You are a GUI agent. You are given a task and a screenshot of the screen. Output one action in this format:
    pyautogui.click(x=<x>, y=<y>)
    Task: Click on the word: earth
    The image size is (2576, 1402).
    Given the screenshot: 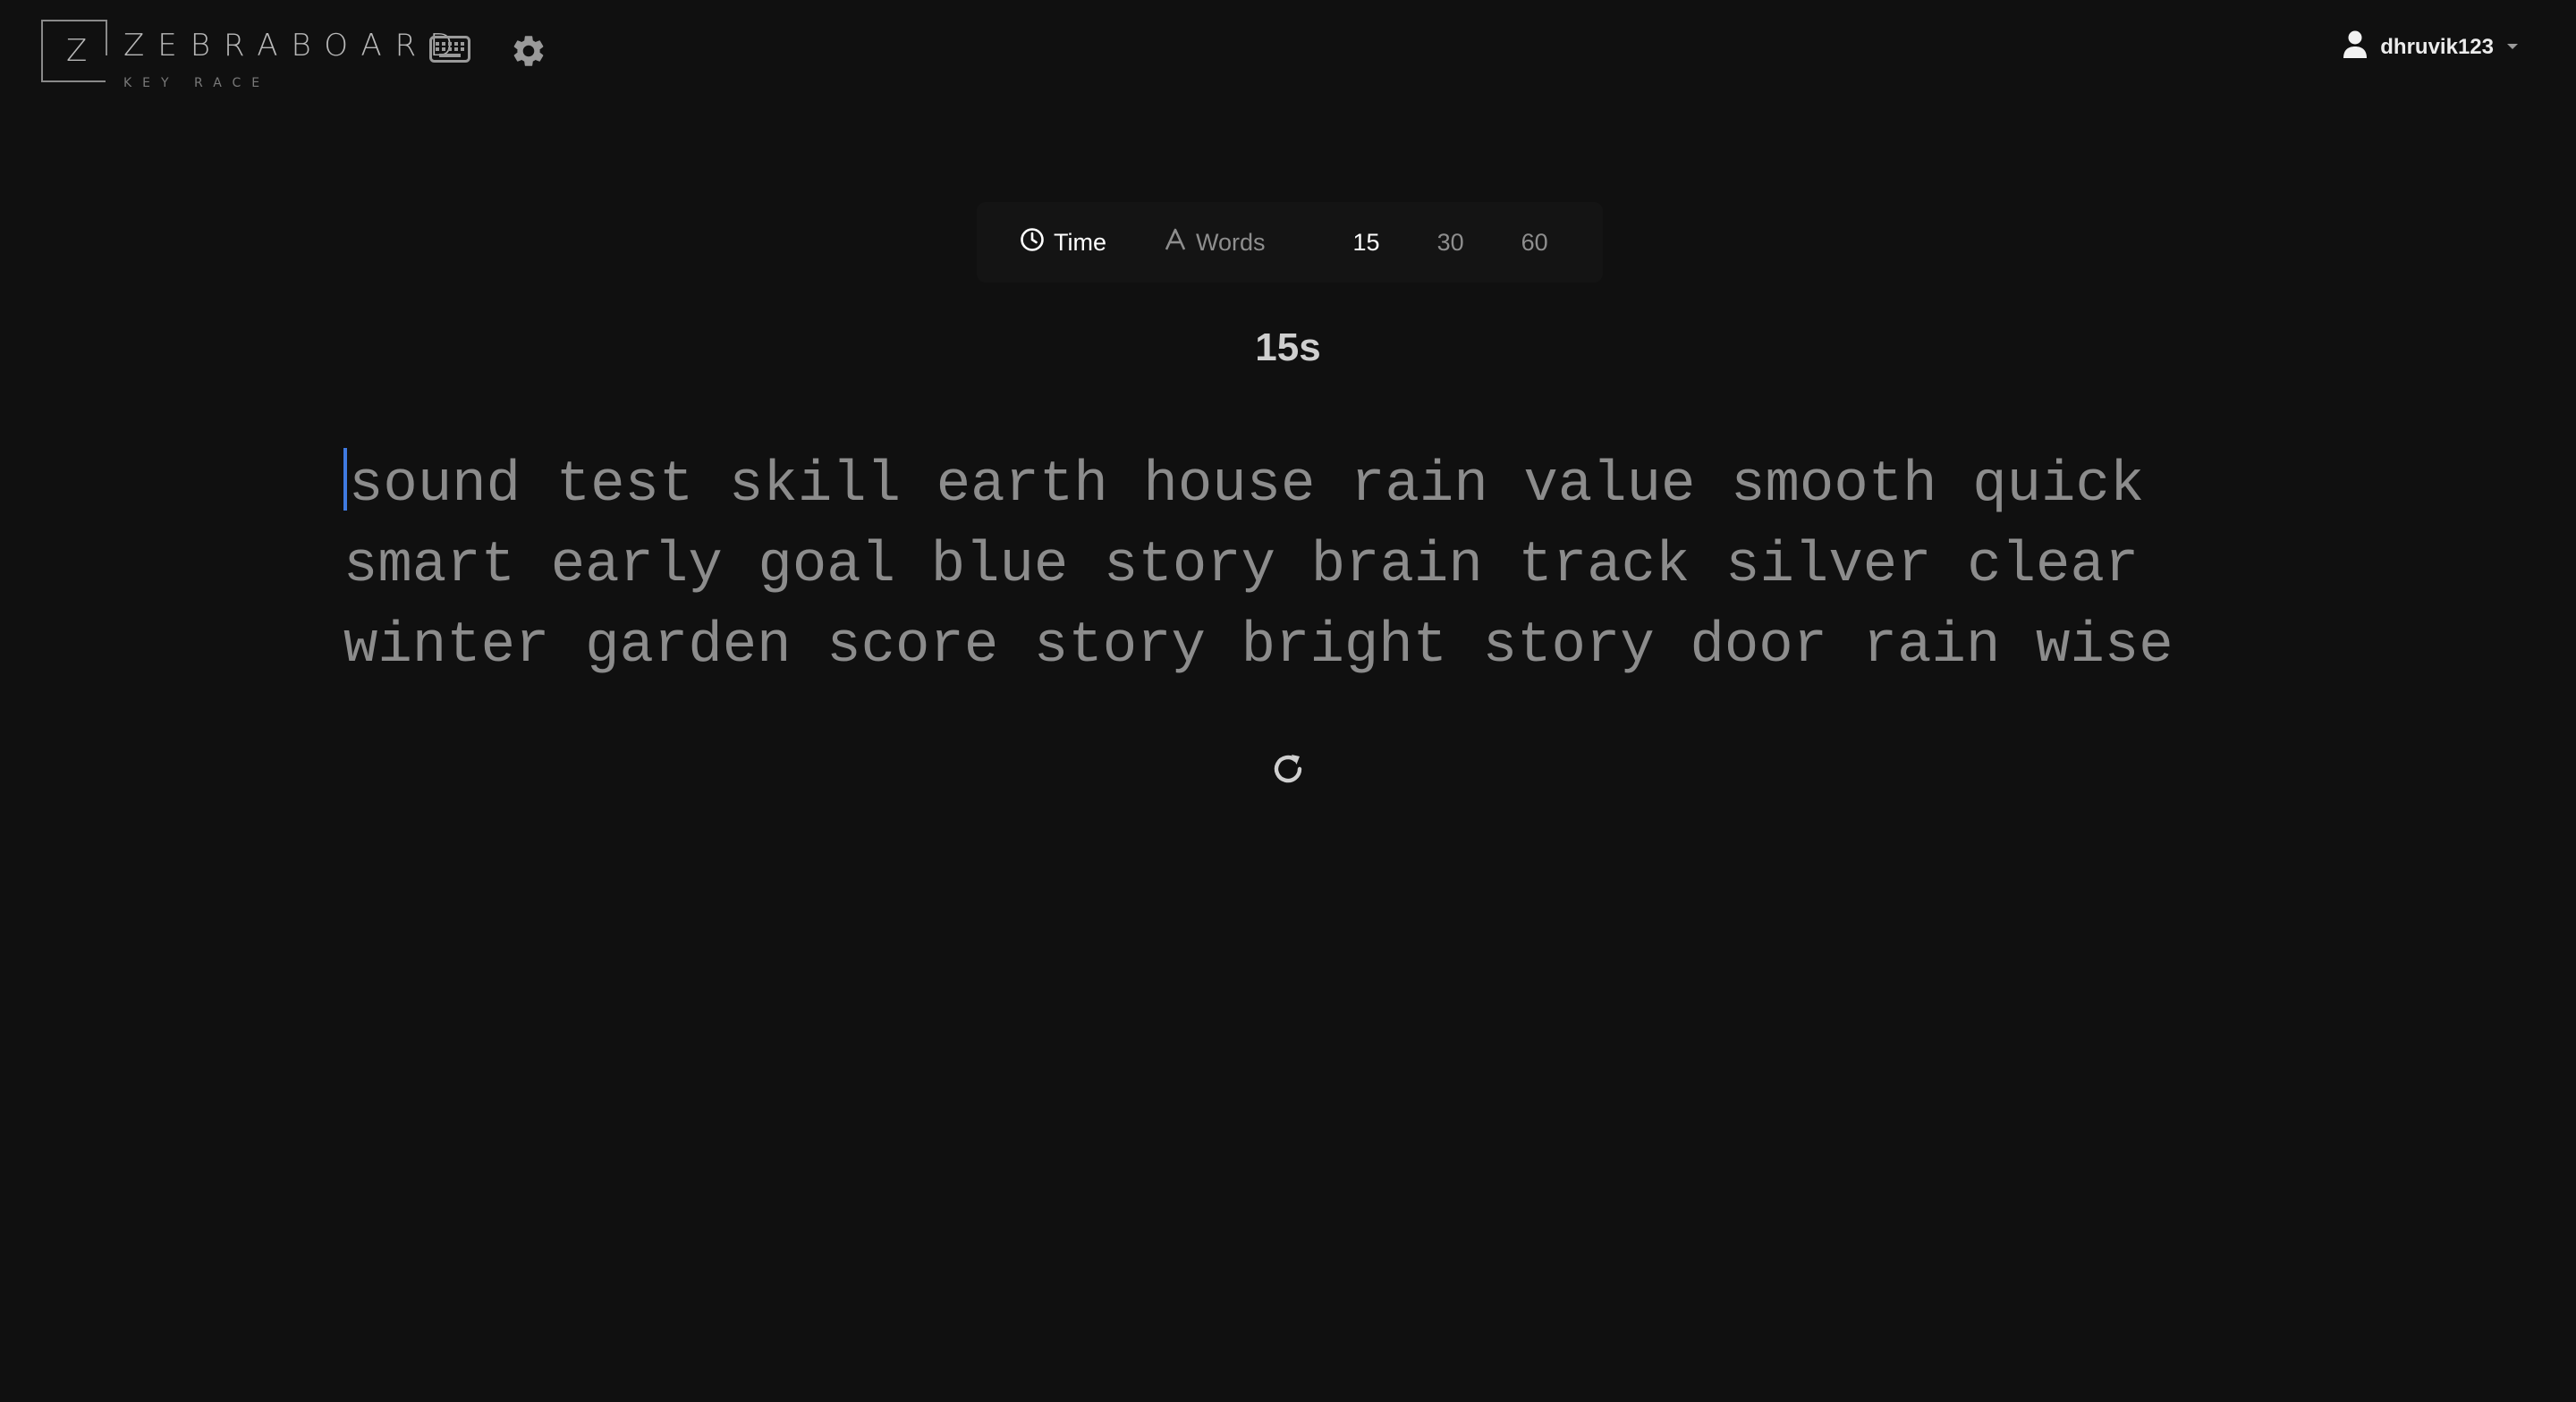 What is the action you would take?
    pyautogui.click(x=1022, y=486)
    